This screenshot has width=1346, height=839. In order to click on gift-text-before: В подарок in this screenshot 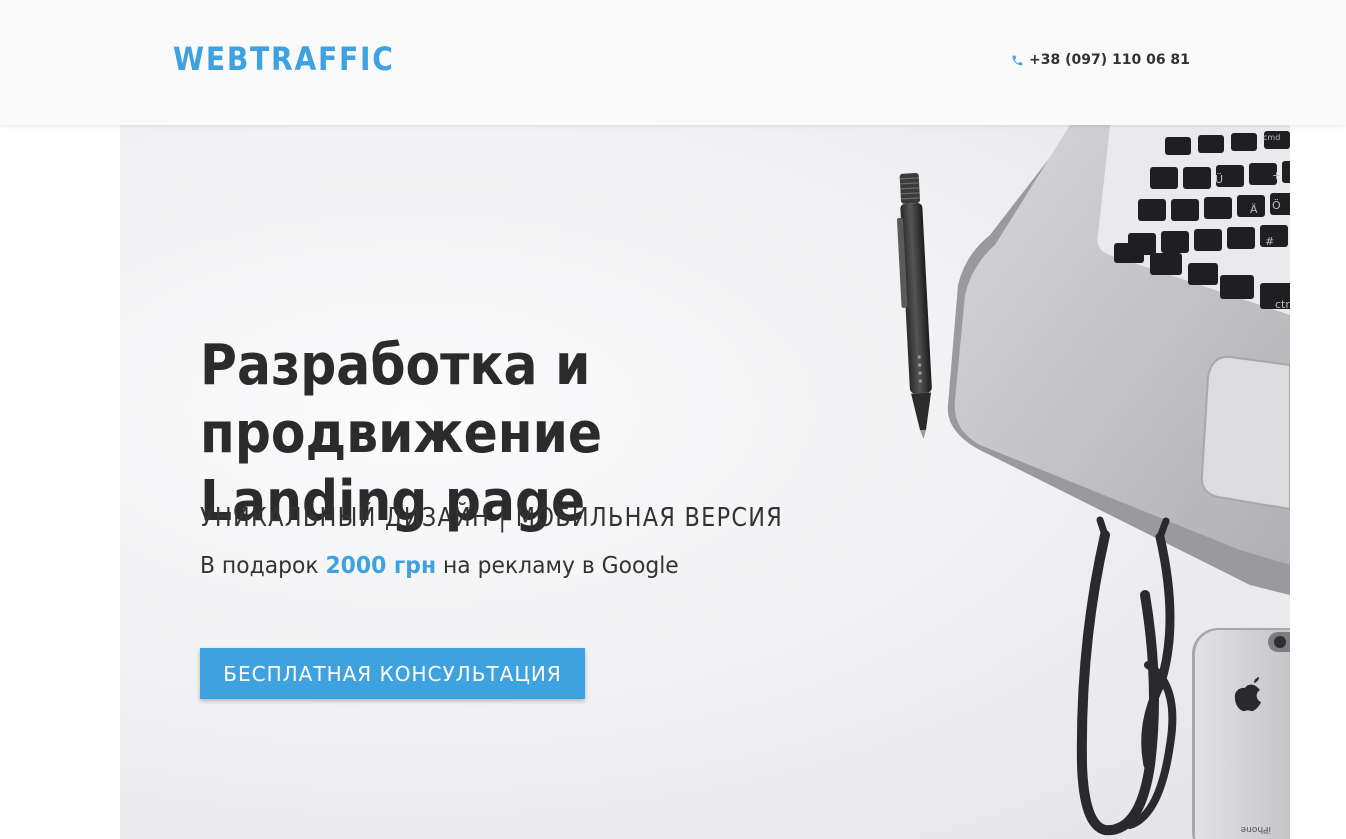, I will do `click(263, 566)`.